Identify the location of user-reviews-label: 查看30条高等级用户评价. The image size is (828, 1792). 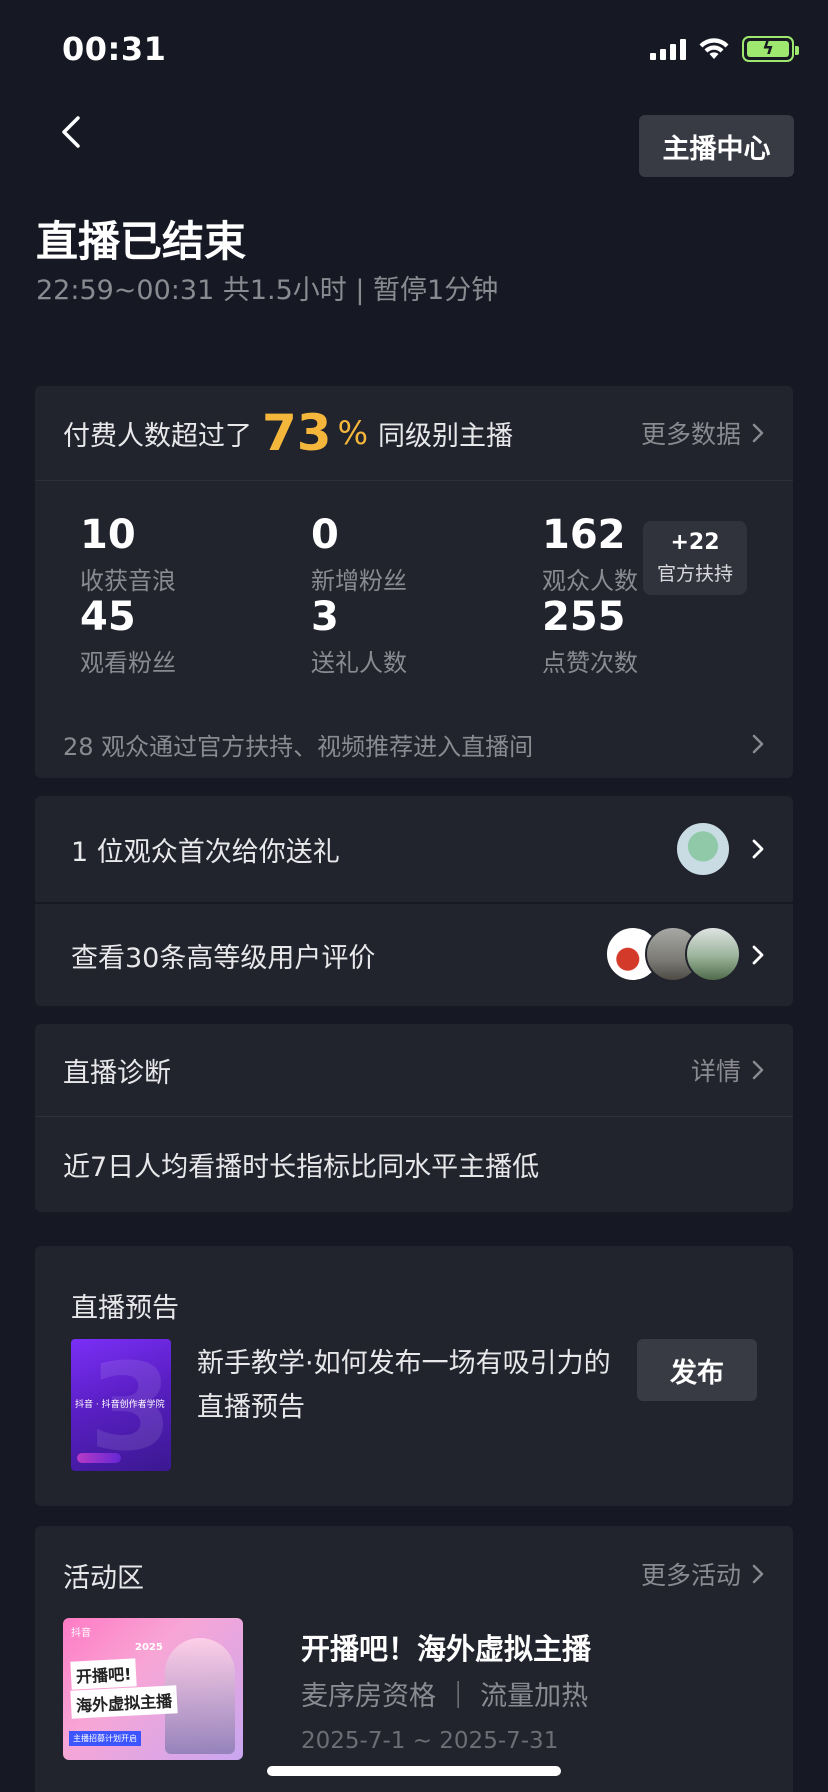
(223, 958).